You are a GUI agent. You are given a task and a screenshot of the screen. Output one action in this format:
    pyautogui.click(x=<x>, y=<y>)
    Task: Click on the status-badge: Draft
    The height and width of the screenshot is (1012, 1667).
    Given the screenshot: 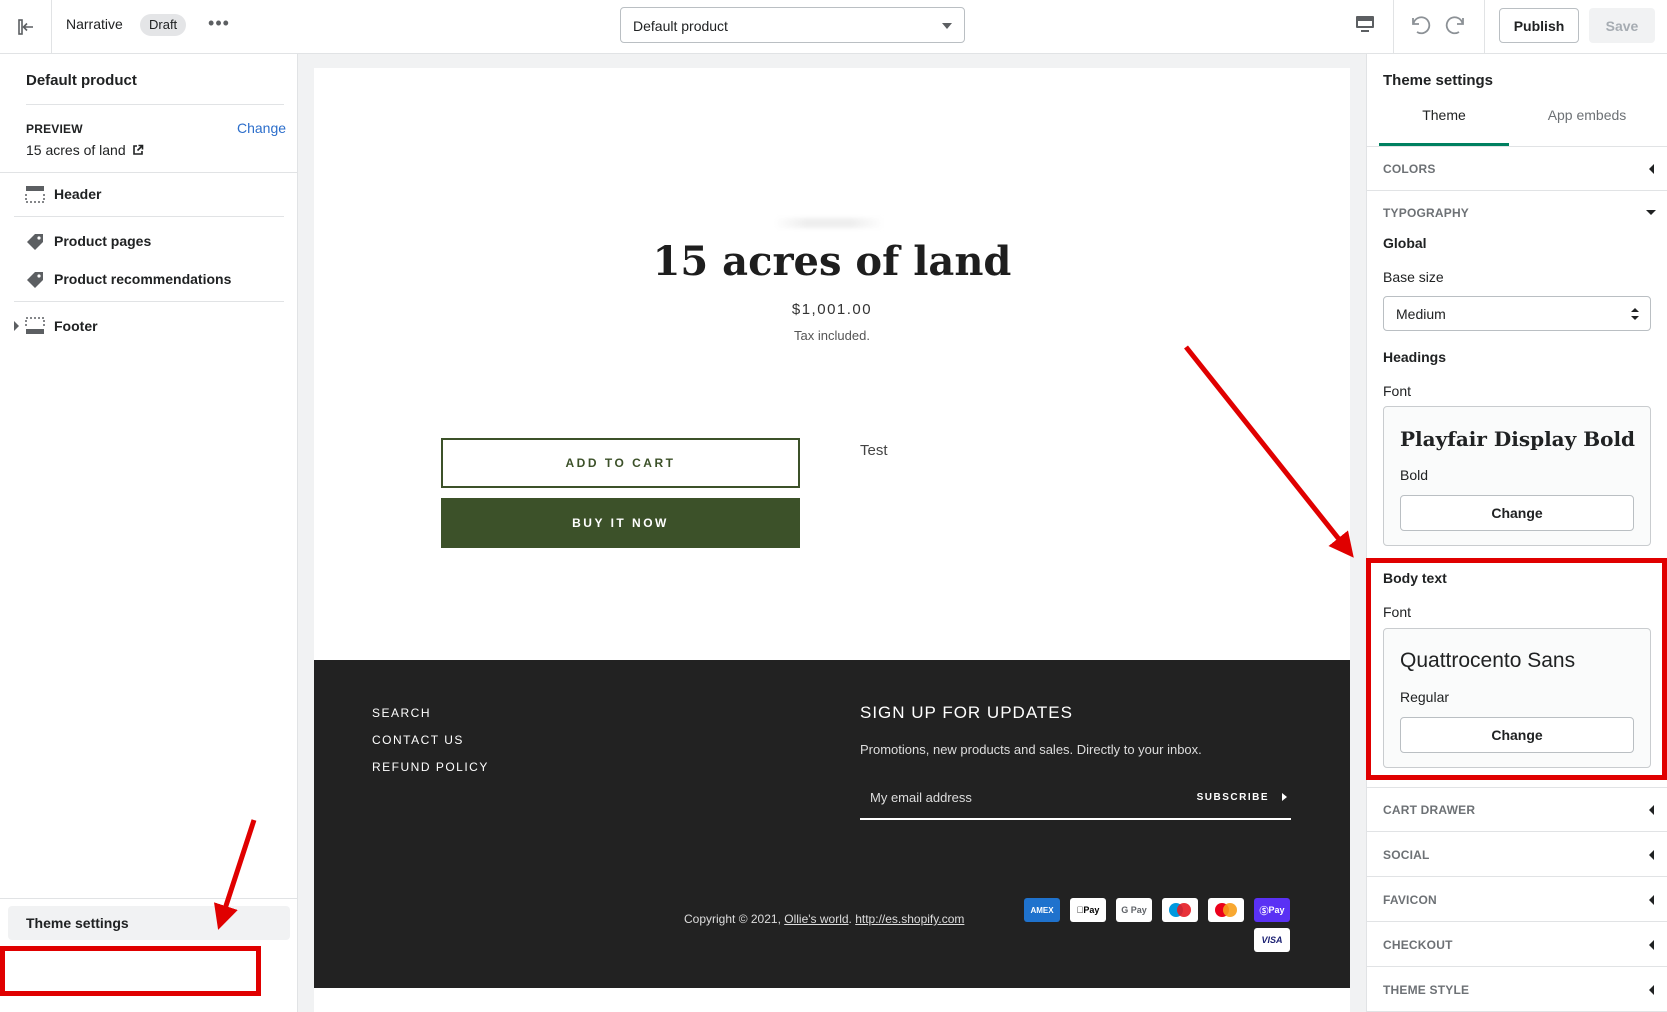 What is the action you would take?
    pyautogui.click(x=163, y=25)
    